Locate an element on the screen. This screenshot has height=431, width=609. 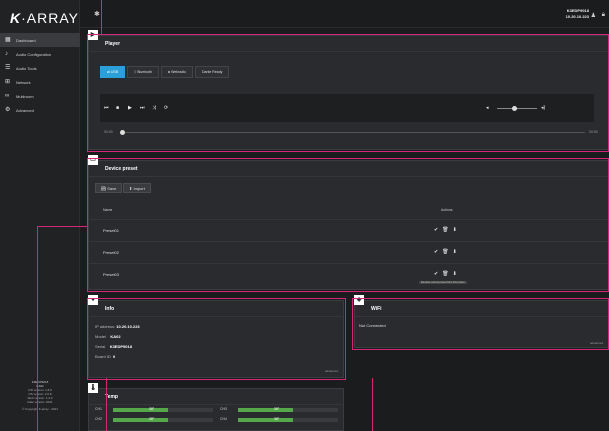
save-button: 💾︎ Save is located at coordinates (109, 188).